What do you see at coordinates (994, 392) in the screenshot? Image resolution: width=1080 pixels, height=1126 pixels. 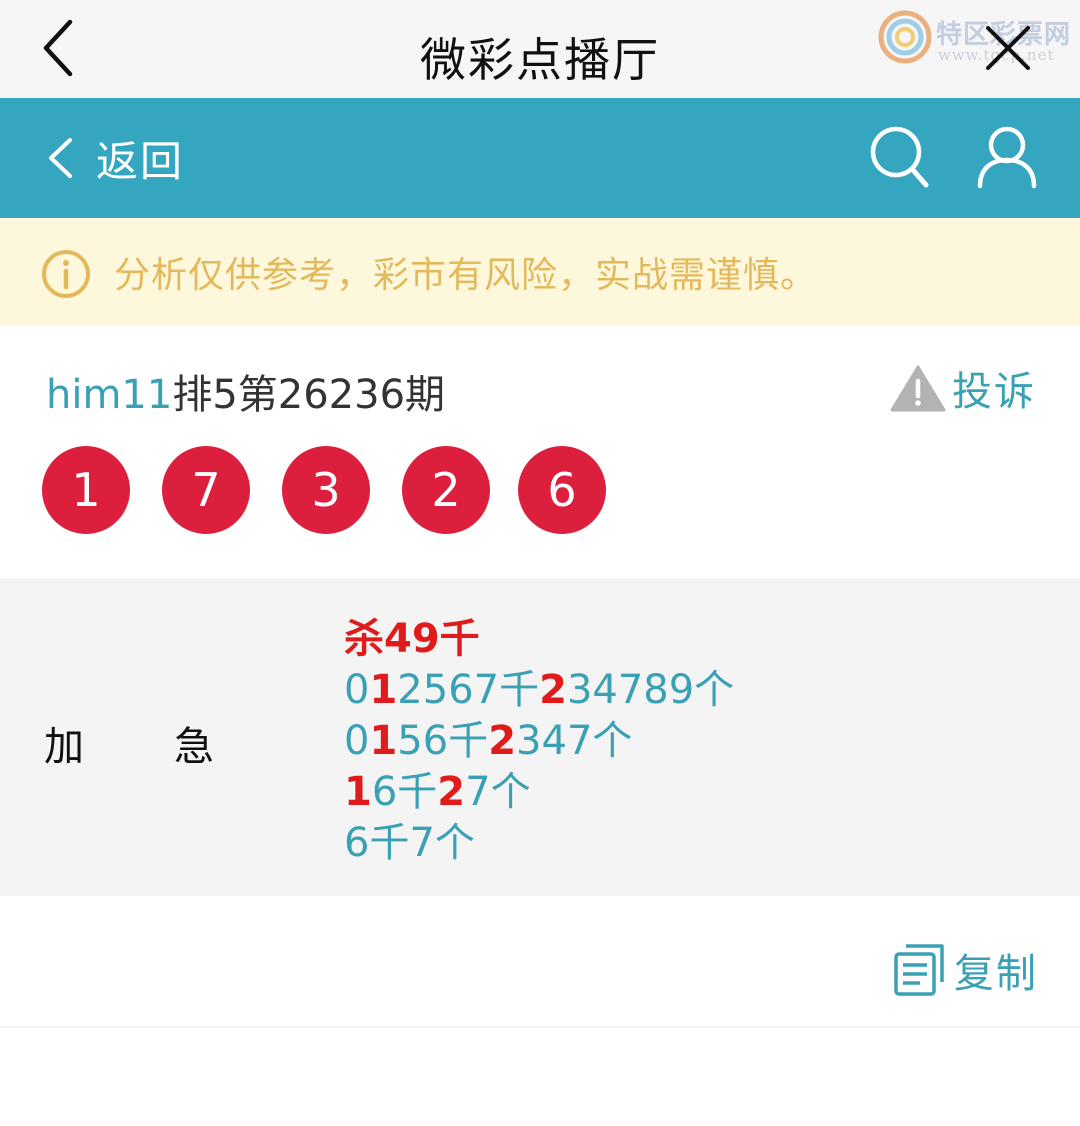 I see `complain-label: 投诉` at bounding box center [994, 392].